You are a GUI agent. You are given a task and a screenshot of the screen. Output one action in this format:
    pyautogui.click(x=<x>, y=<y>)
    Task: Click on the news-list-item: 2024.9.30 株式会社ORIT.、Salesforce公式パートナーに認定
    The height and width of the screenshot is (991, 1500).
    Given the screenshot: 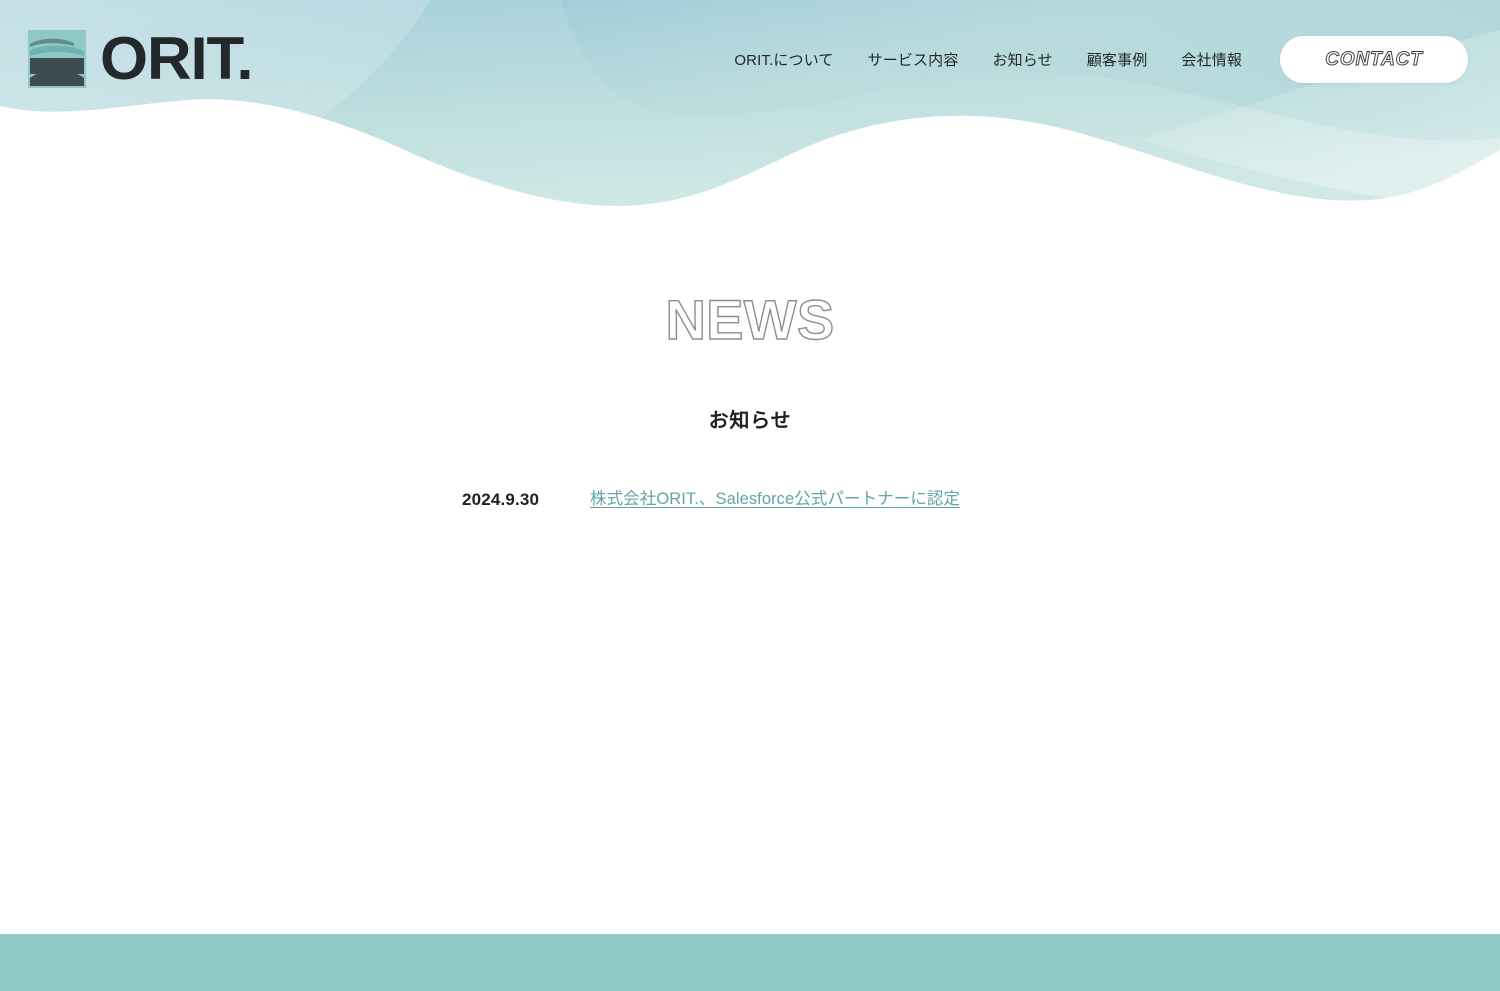 What is the action you would take?
    pyautogui.click(x=750, y=500)
    